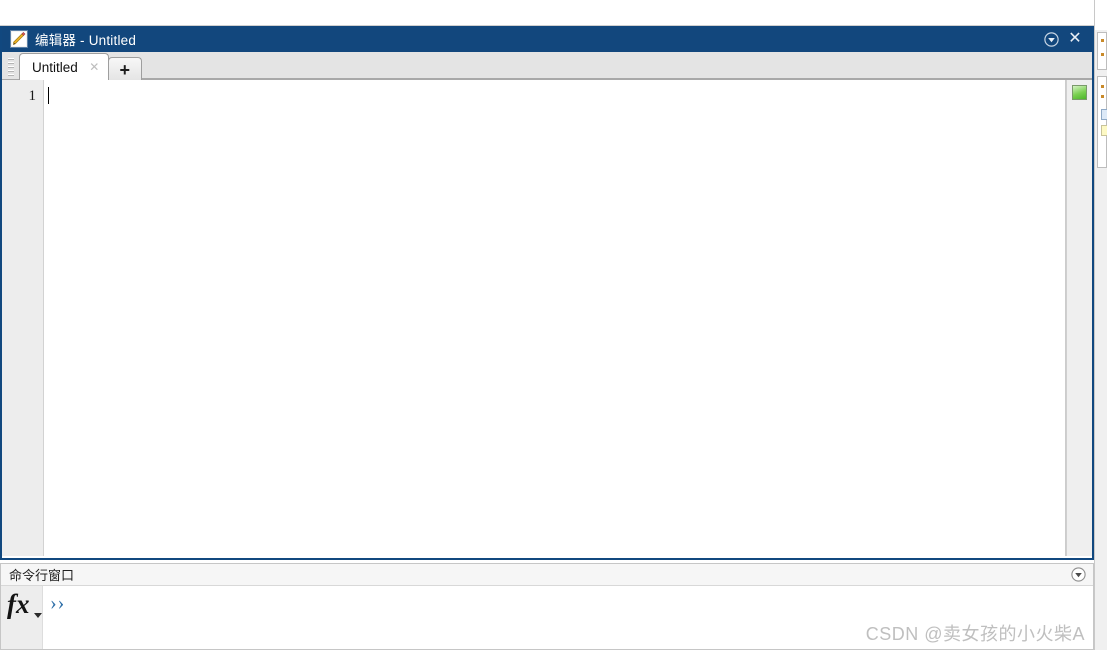 The image size is (1107, 650). What do you see at coordinates (547, 617) in the screenshot?
I see `command-window-body: fx ›› CSDN @卖女孩的小火柴A` at bounding box center [547, 617].